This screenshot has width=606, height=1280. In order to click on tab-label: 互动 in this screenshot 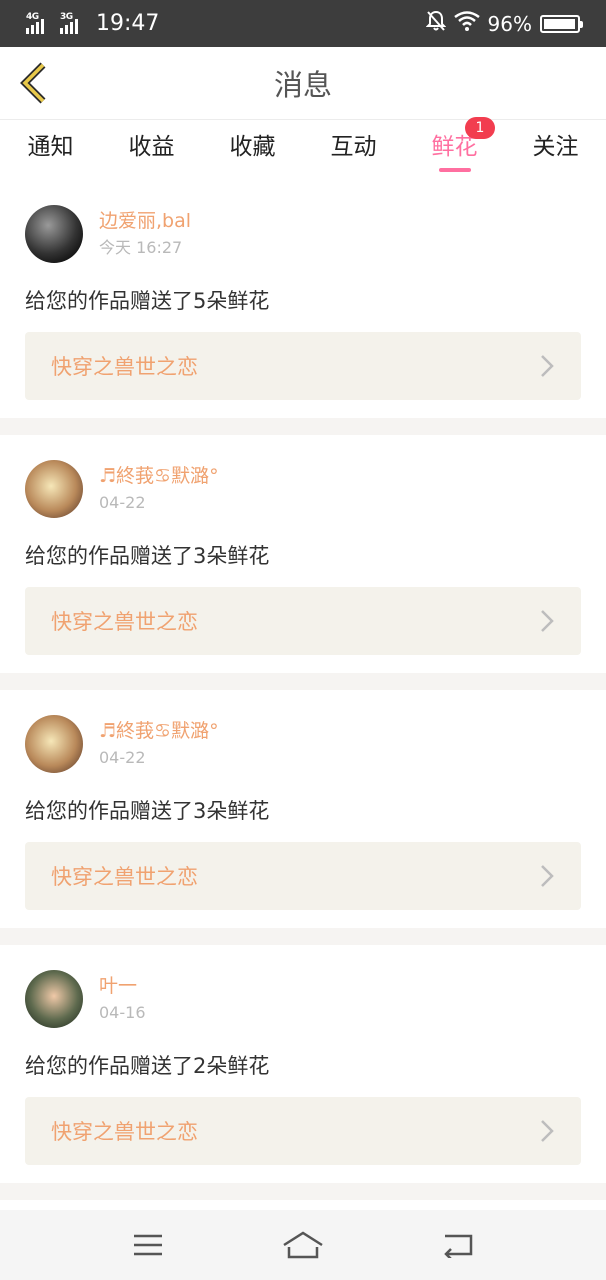, I will do `click(353, 147)`.